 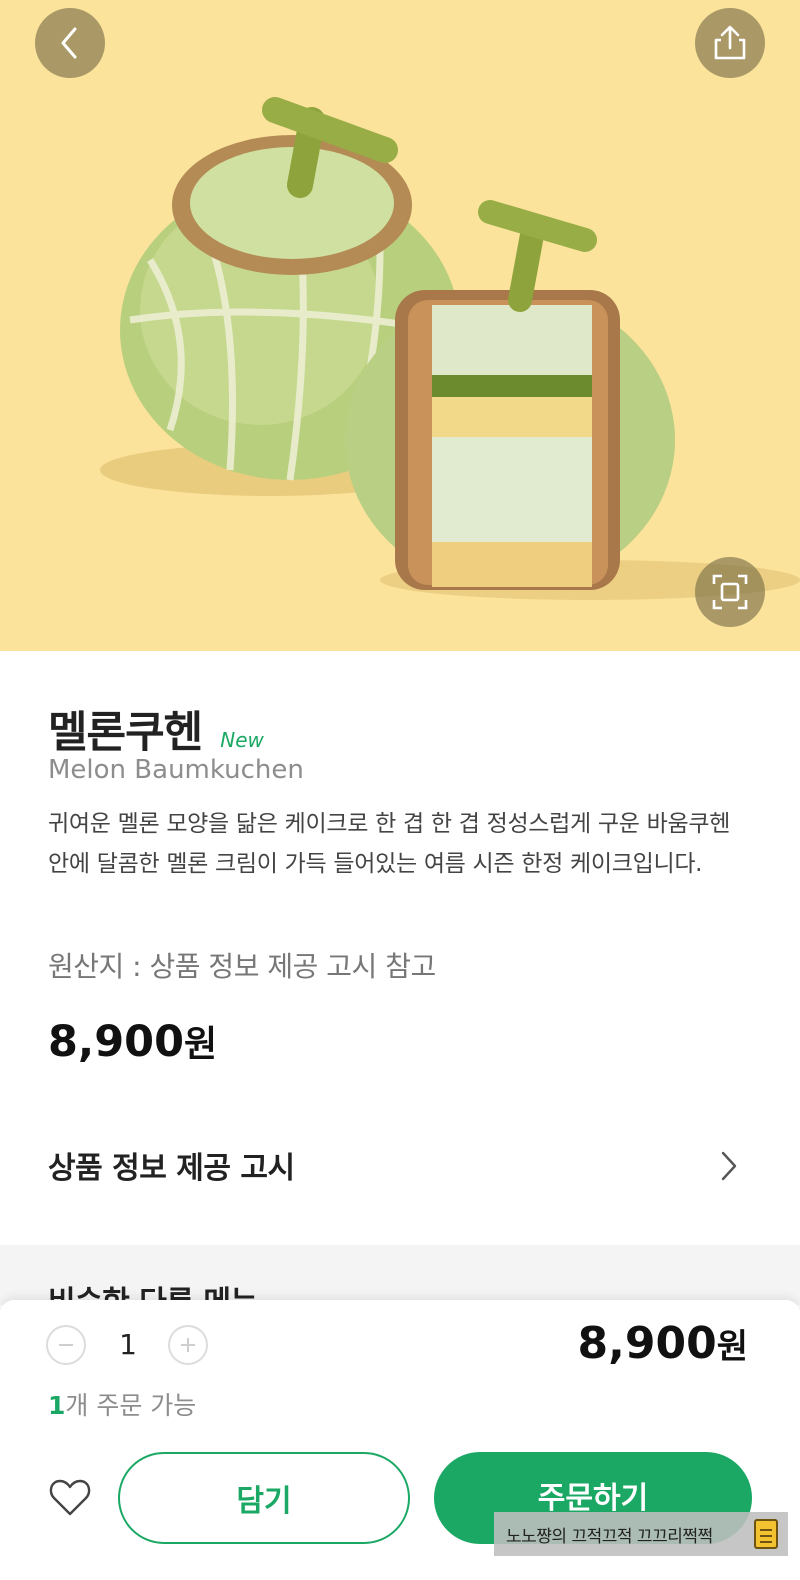 What do you see at coordinates (766, 1534) in the screenshot?
I see `notebook-icon` at bounding box center [766, 1534].